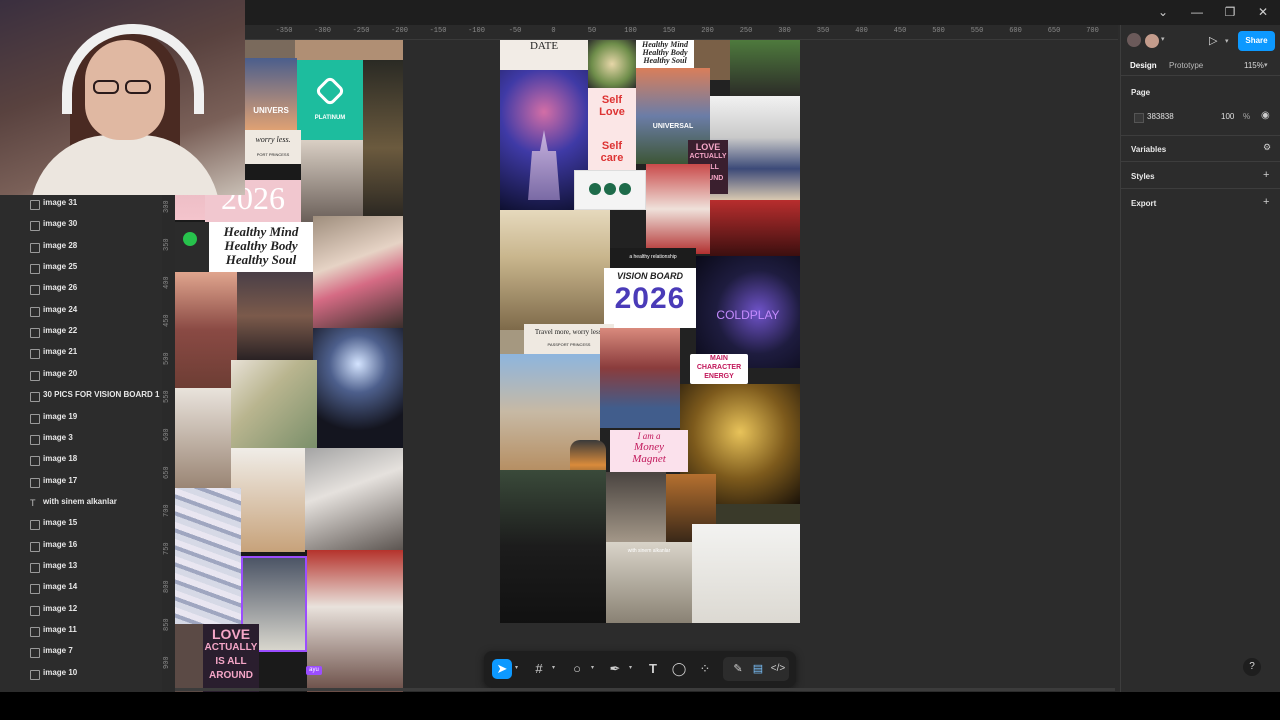  What do you see at coordinates (615, 669) in the screenshot?
I see `pen-icon: ✒` at bounding box center [615, 669].